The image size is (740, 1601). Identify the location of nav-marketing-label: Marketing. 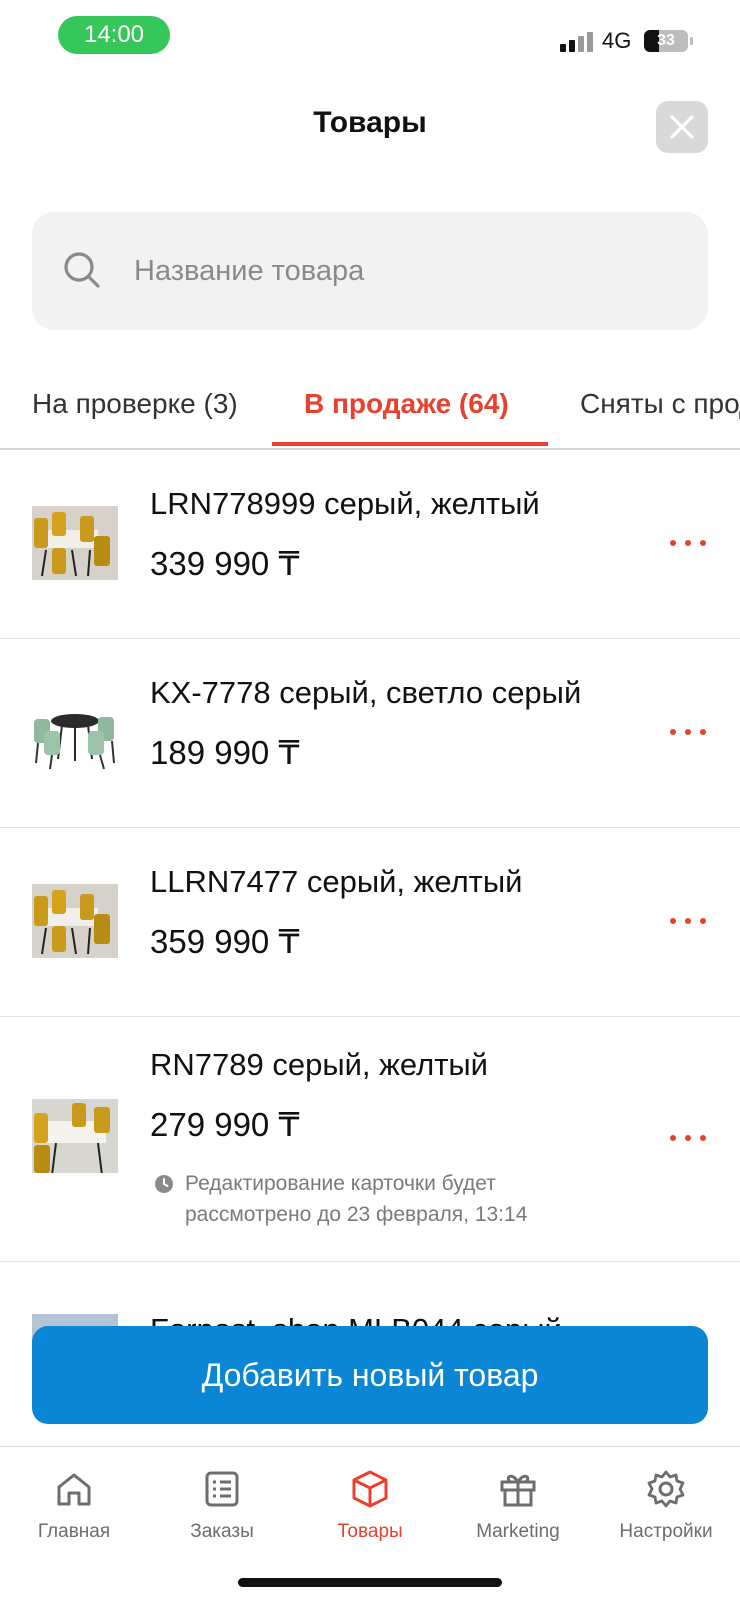
(518, 1531).